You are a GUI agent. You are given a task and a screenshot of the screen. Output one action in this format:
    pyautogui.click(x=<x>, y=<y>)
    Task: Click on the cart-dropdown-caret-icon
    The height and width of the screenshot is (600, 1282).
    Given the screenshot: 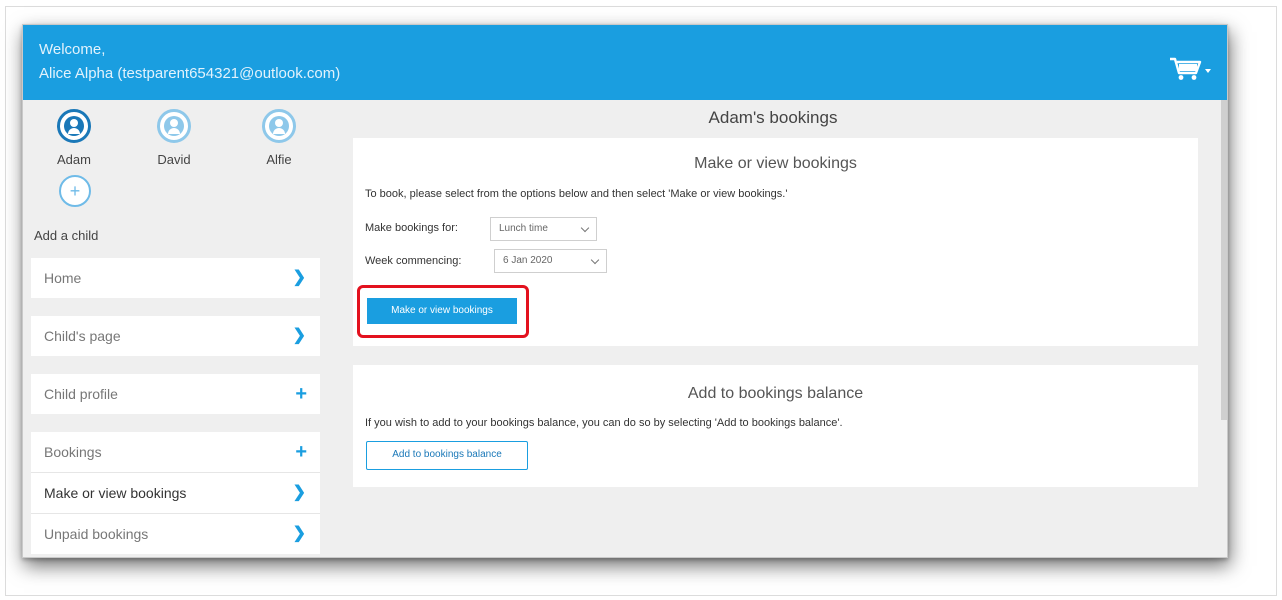 What is the action you would take?
    pyautogui.click(x=1208, y=71)
    